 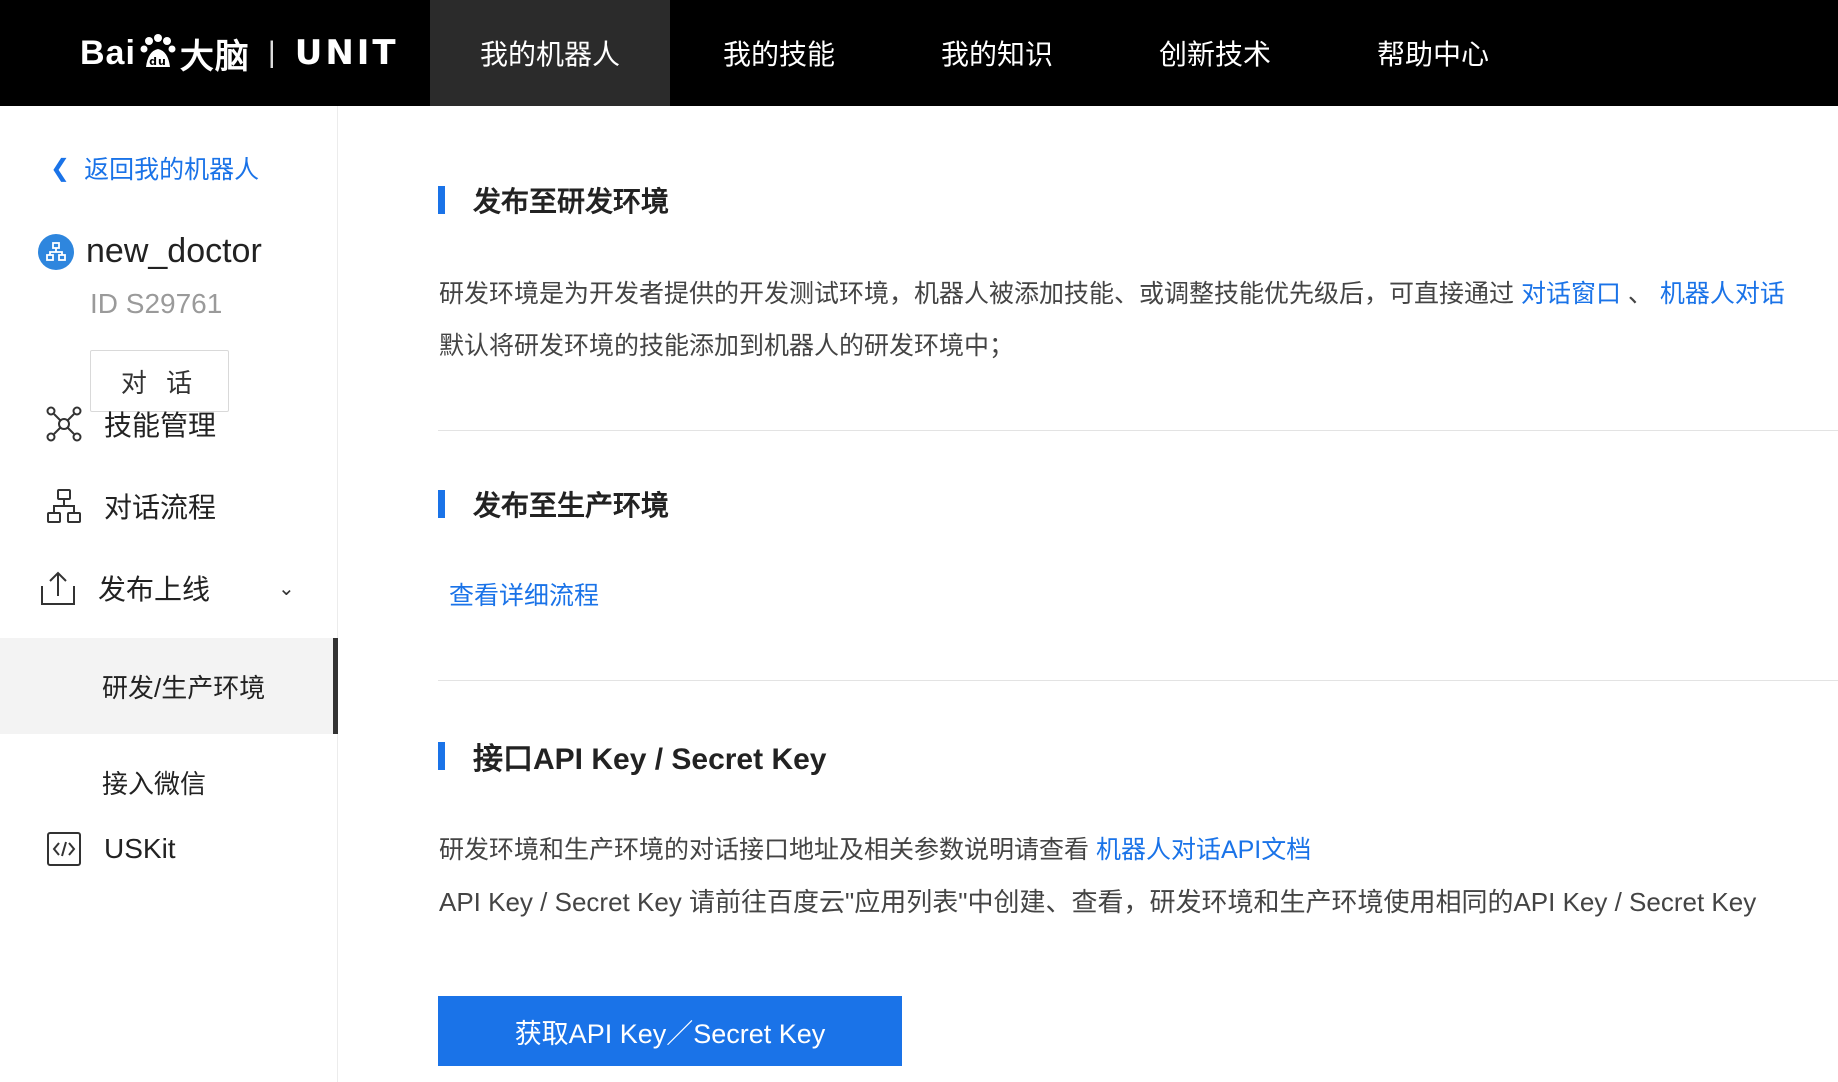 I want to click on bot-id: ID S29761, so click(x=156, y=303).